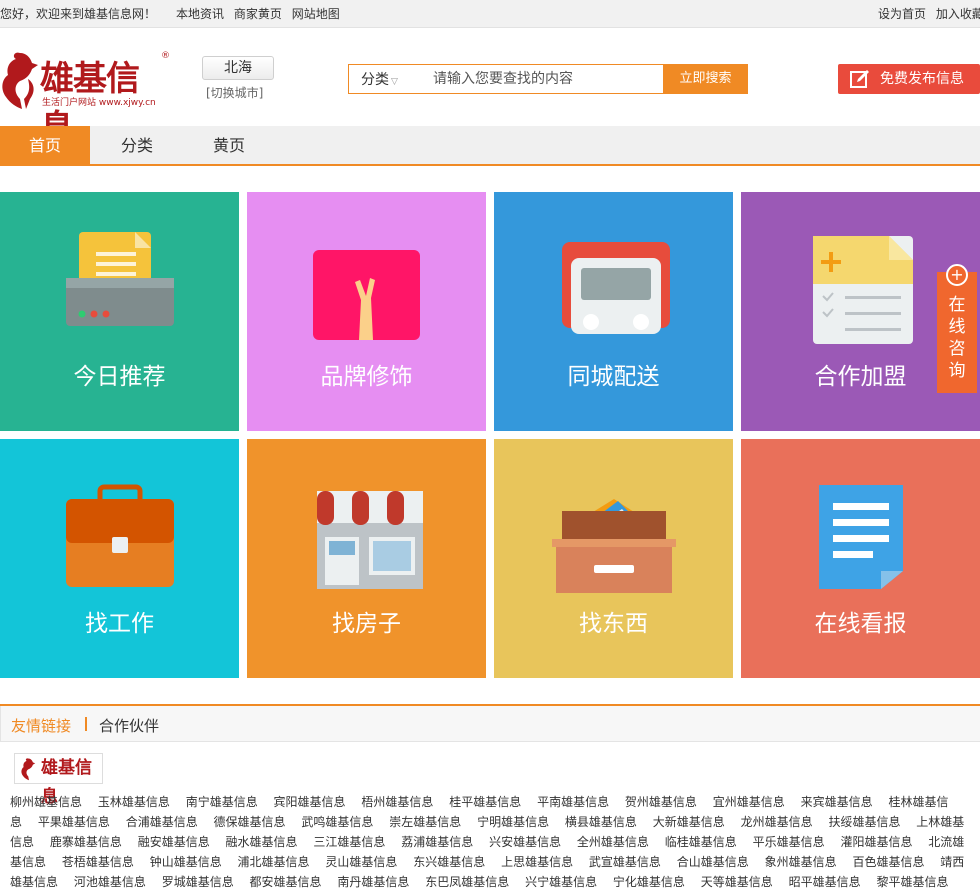 The width and height of the screenshot is (980, 891). I want to click on friend-link: 鹿寨雄基信息, so click(86, 842).